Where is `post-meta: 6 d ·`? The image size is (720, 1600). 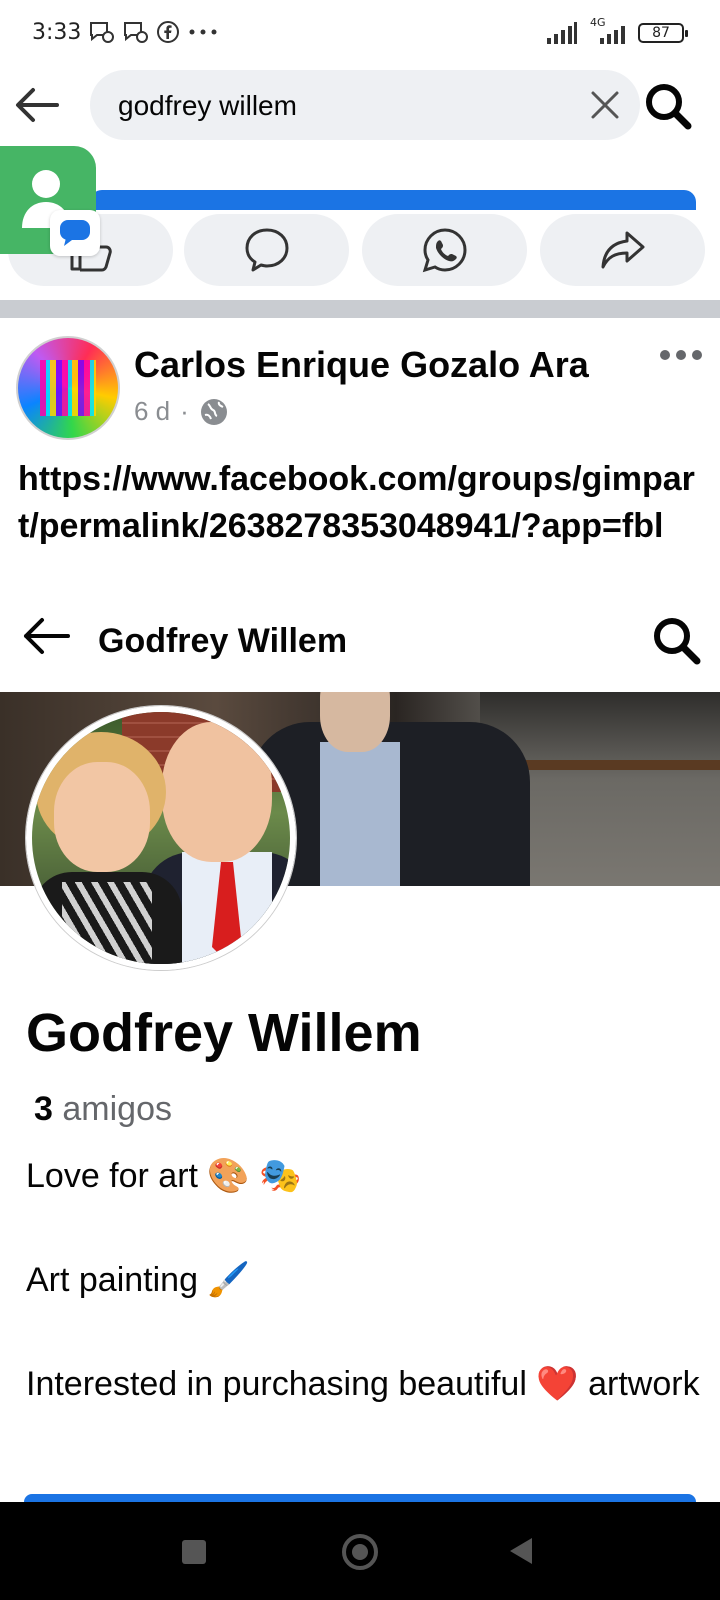 post-meta: 6 d · is located at coordinates (181, 411).